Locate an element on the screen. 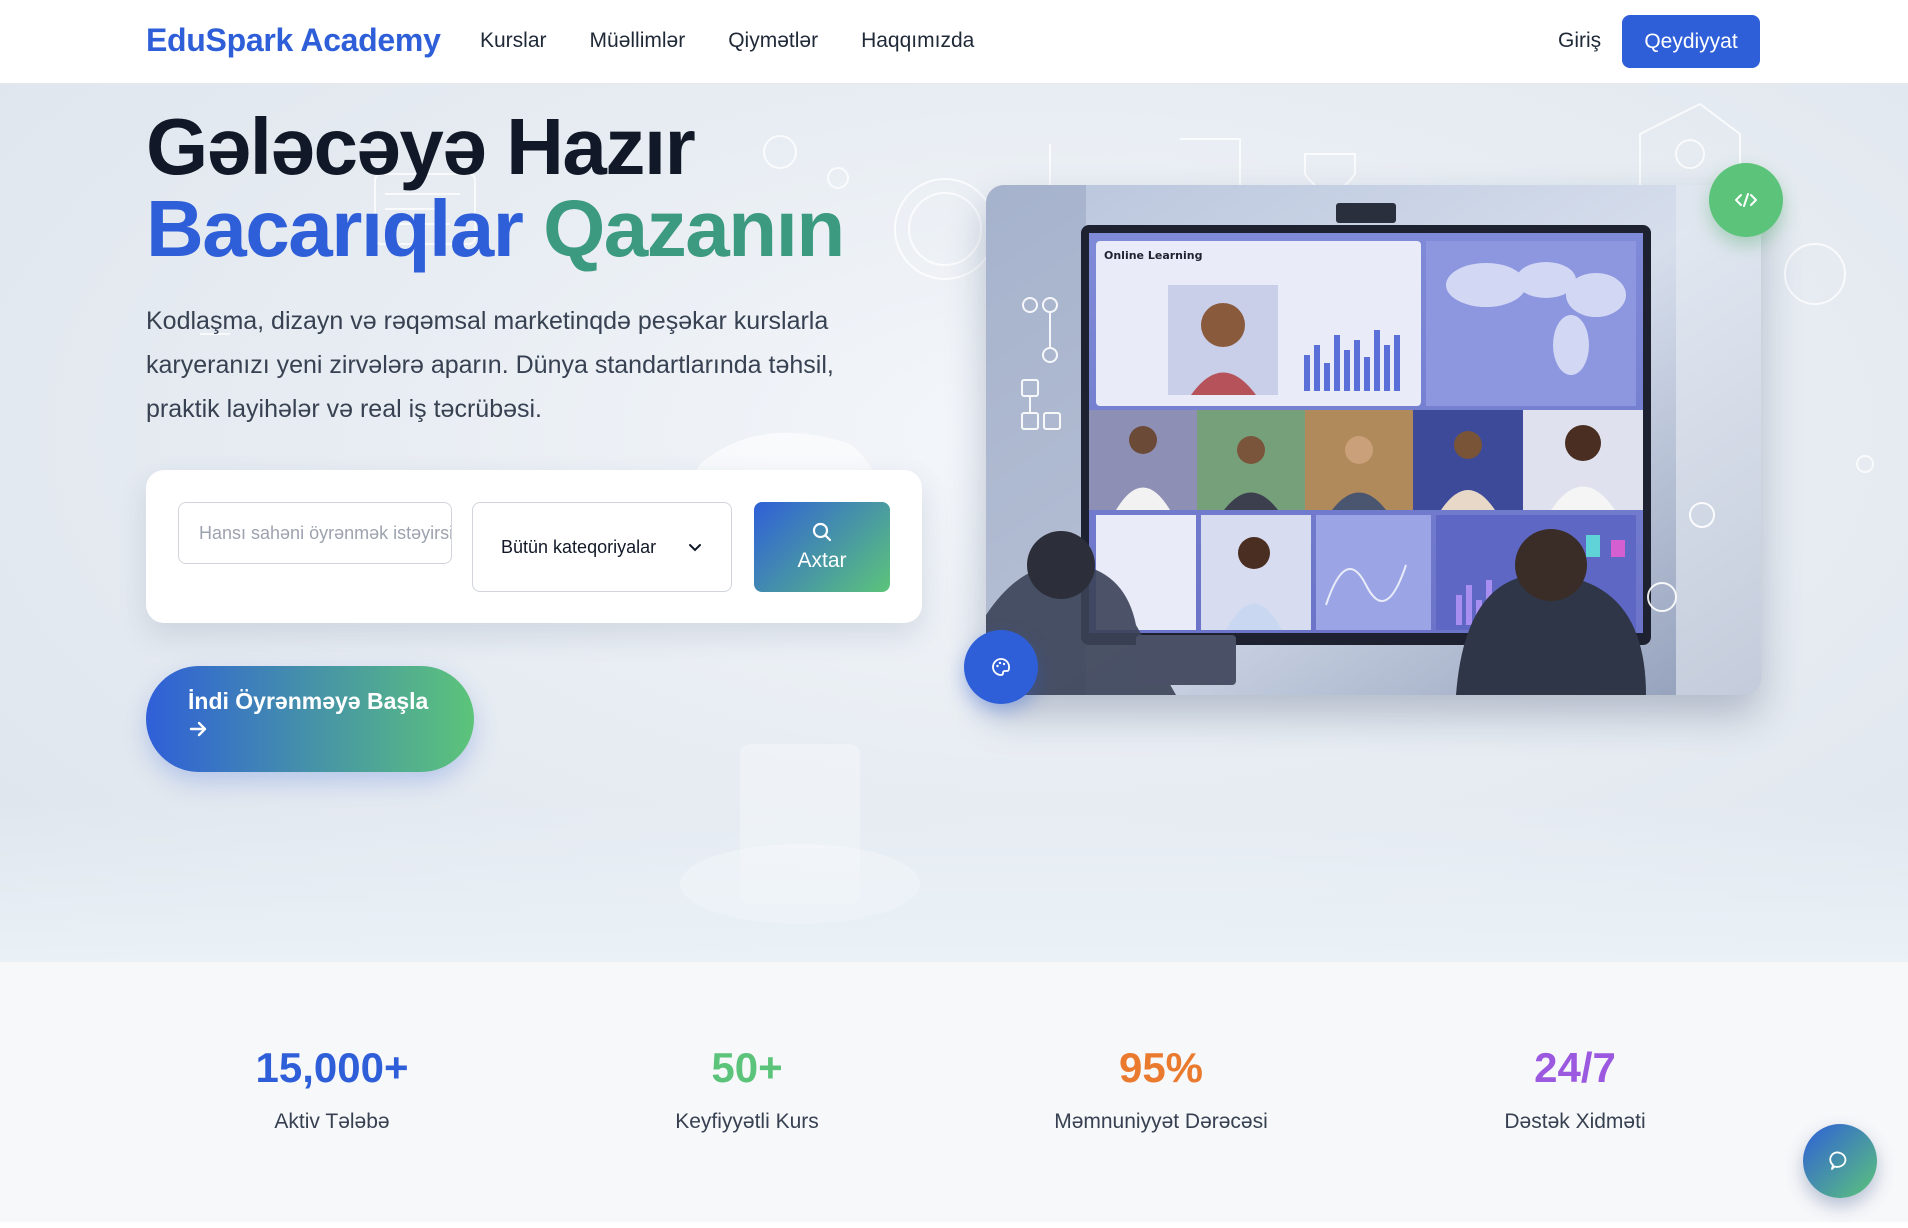 The image size is (1908, 1228). arrow-right-icon is located at coordinates (310, 732).